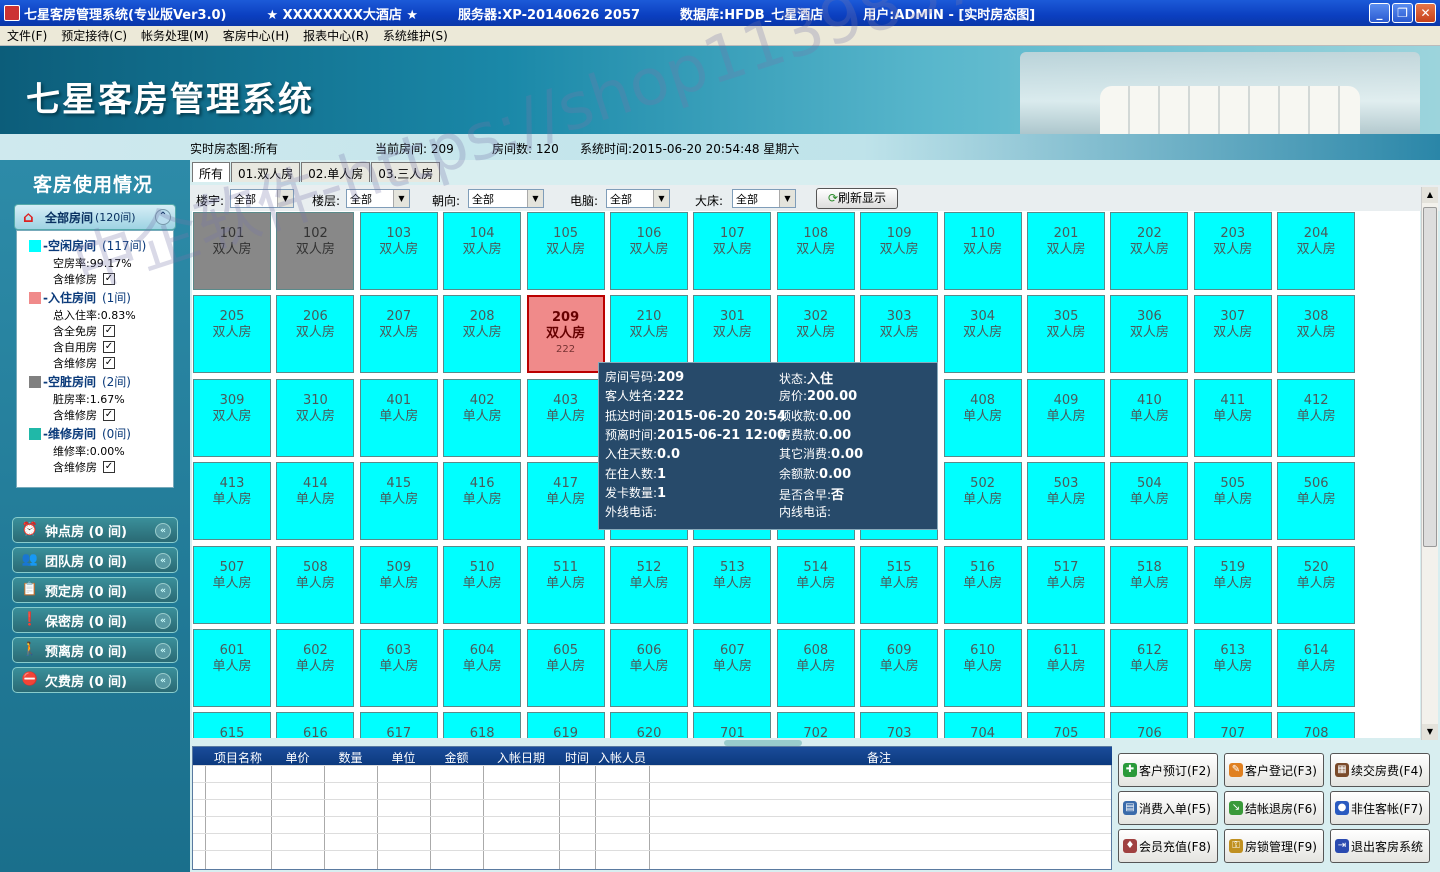 This screenshot has width=1440, height=872. Describe the element at coordinates (232, 668) in the screenshot. I see `room-tile: 601 单人房` at that location.